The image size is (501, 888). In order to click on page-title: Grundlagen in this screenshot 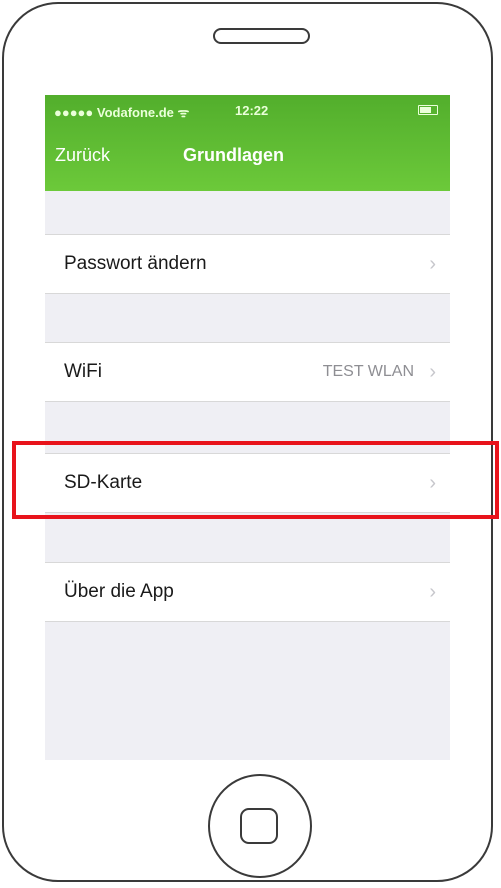, I will do `click(234, 155)`.